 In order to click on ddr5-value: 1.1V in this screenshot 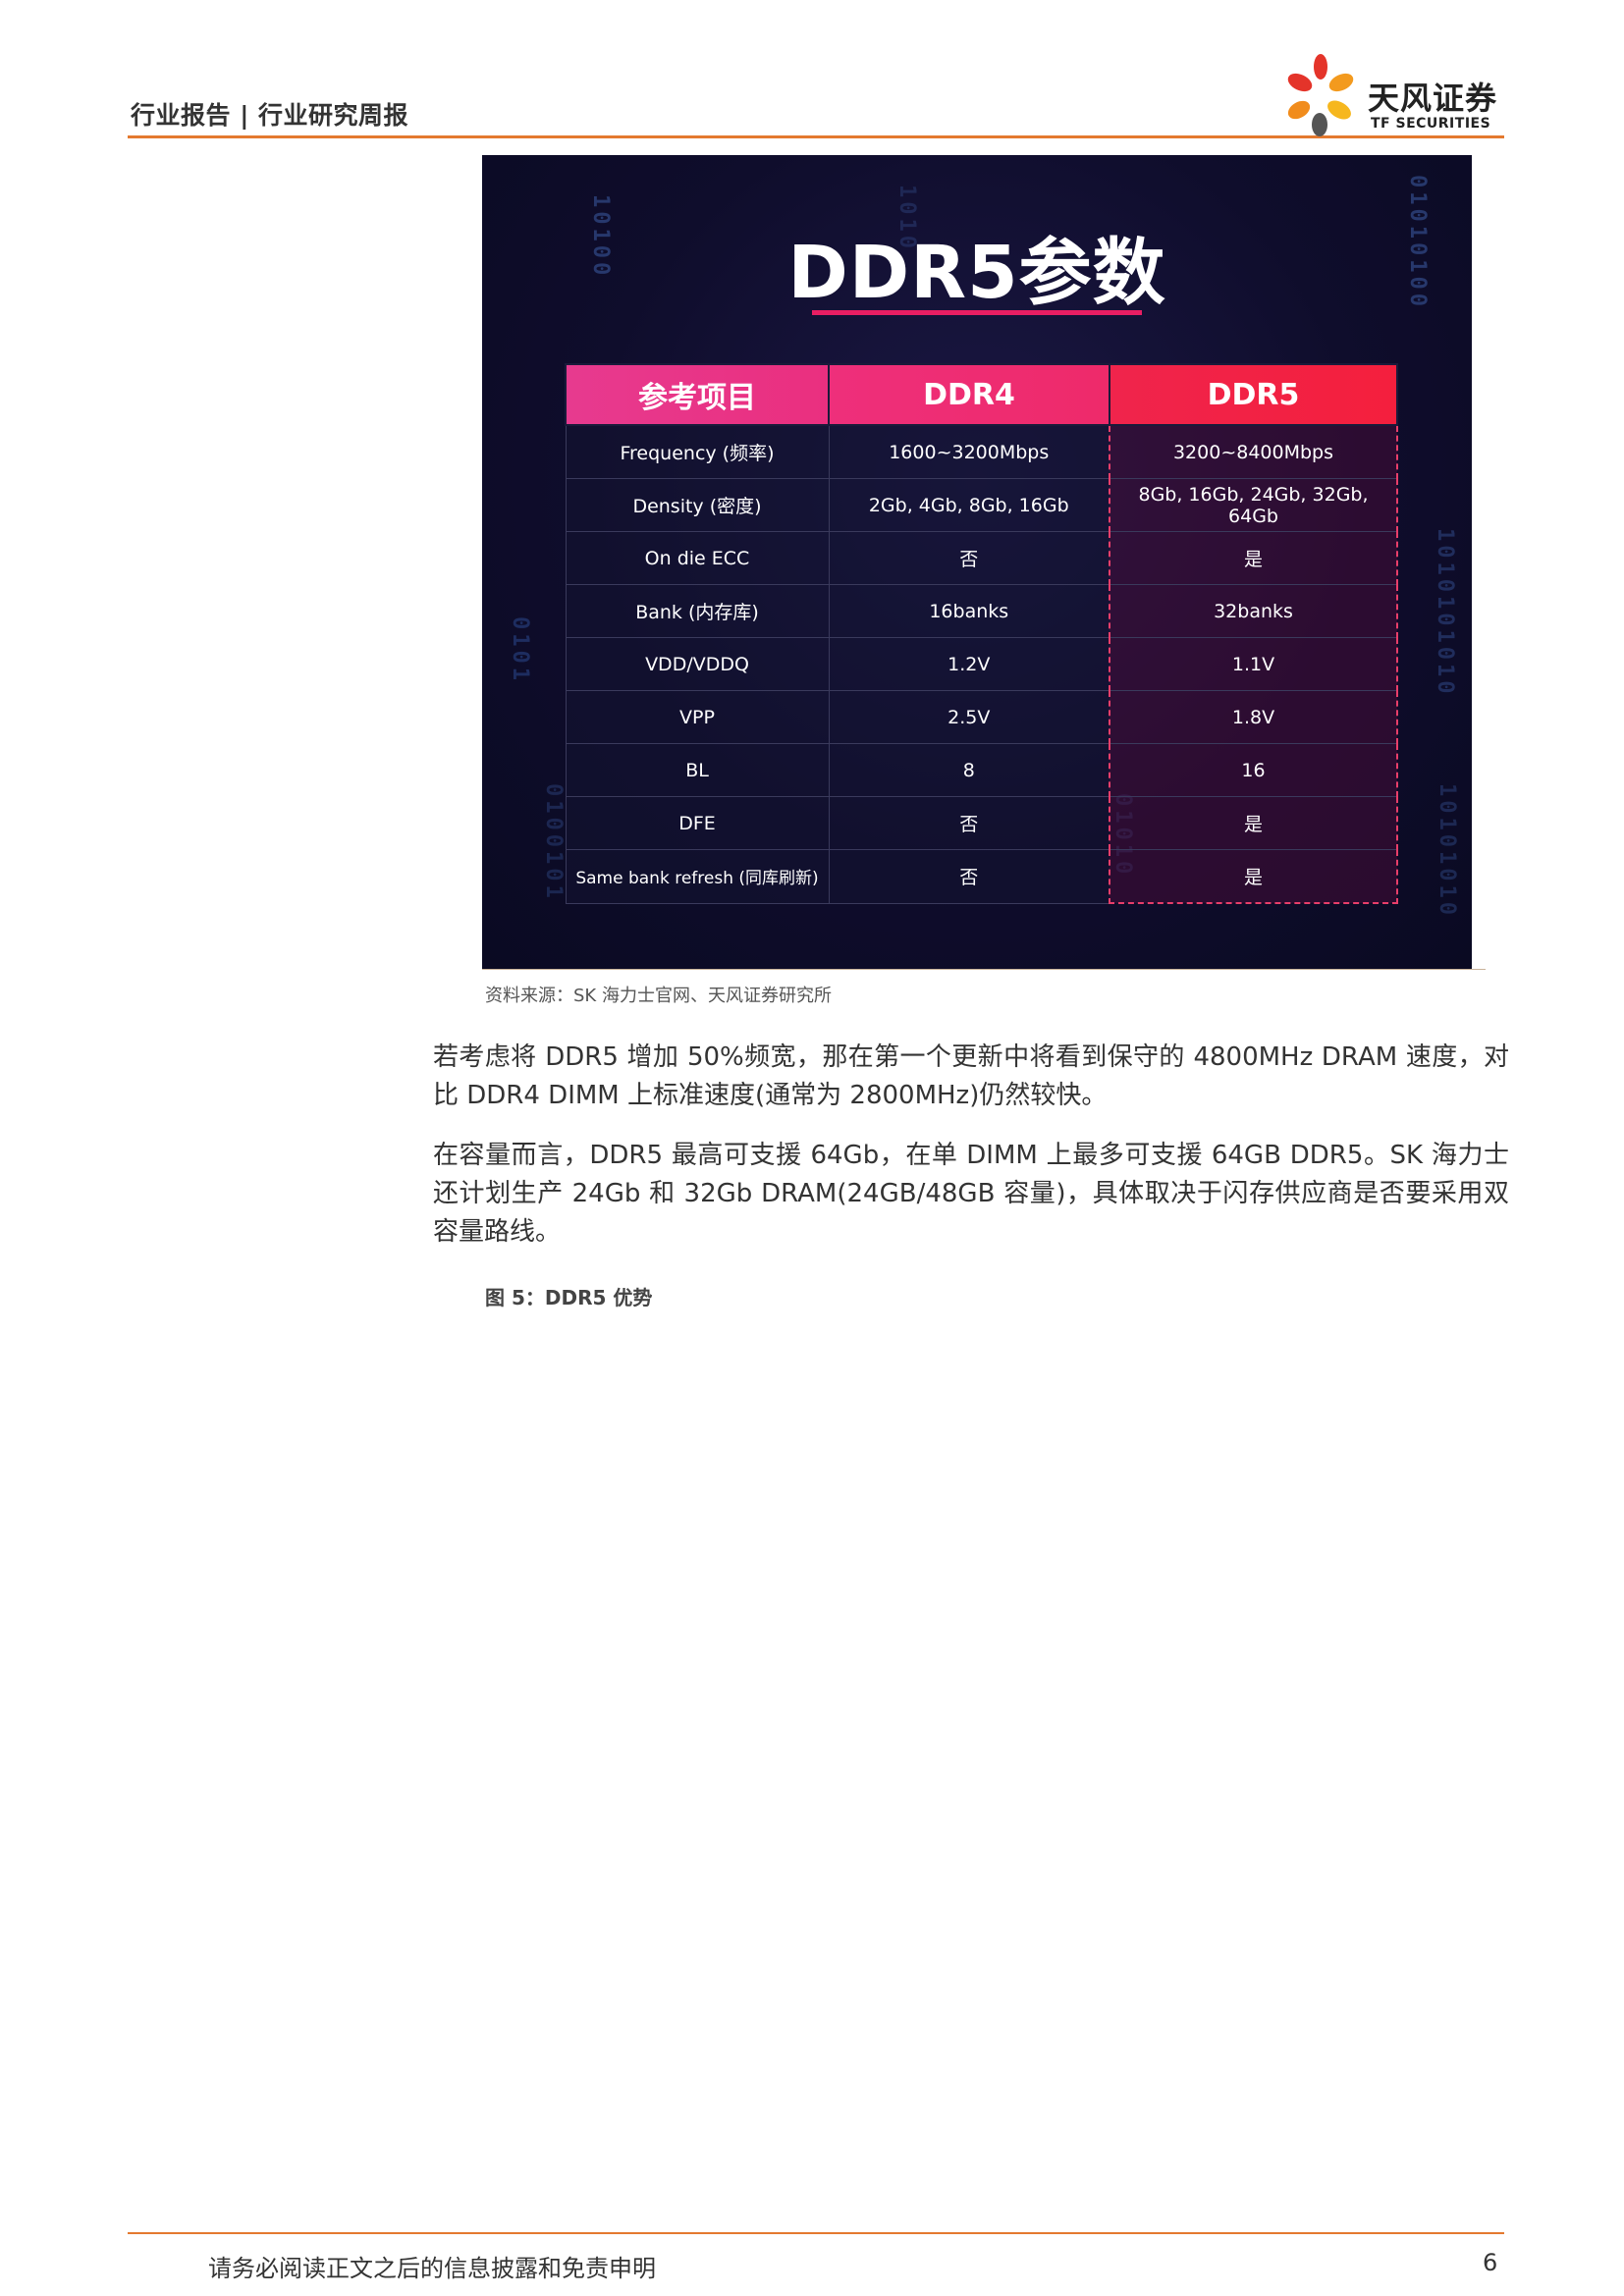, I will do `click(1253, 664)`.